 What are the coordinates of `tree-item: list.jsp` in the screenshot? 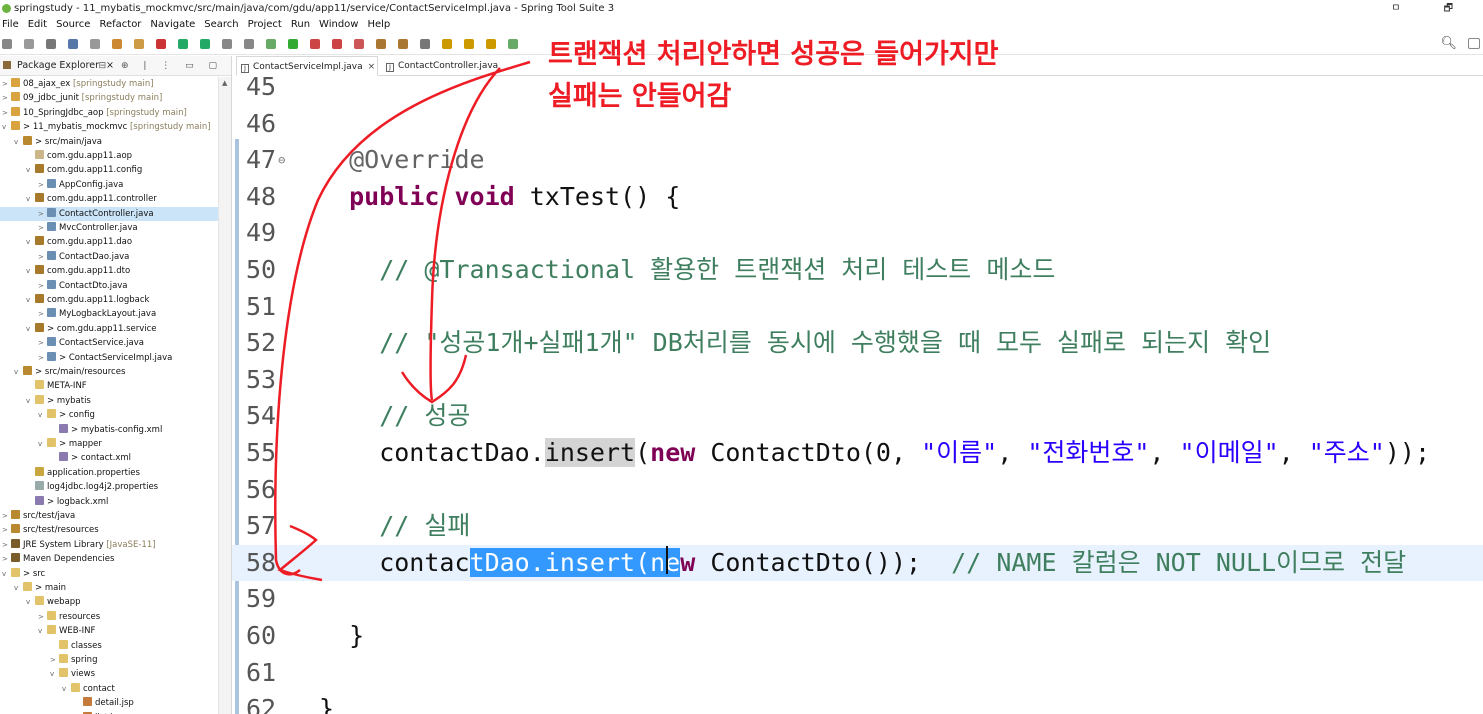 It's located at (109, 712).